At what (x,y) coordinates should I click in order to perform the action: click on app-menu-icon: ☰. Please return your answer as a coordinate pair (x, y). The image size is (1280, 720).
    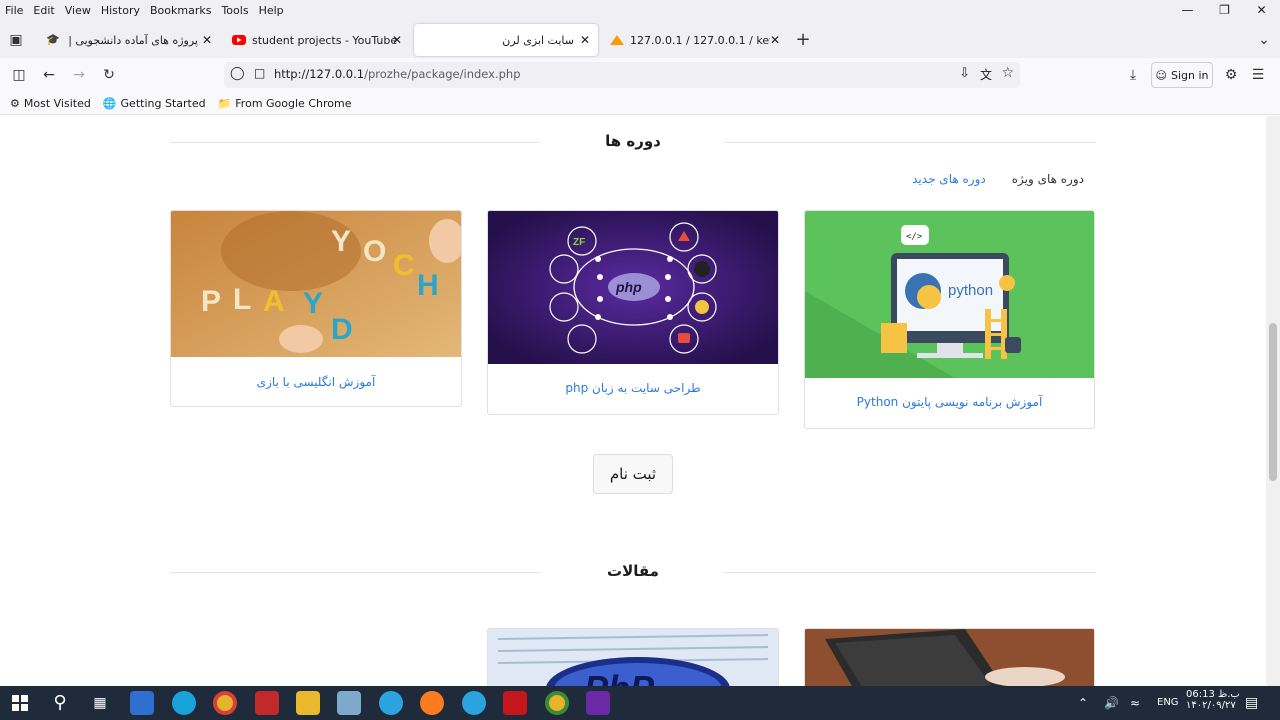
    Looking at the image, I should click on (1258, 75).